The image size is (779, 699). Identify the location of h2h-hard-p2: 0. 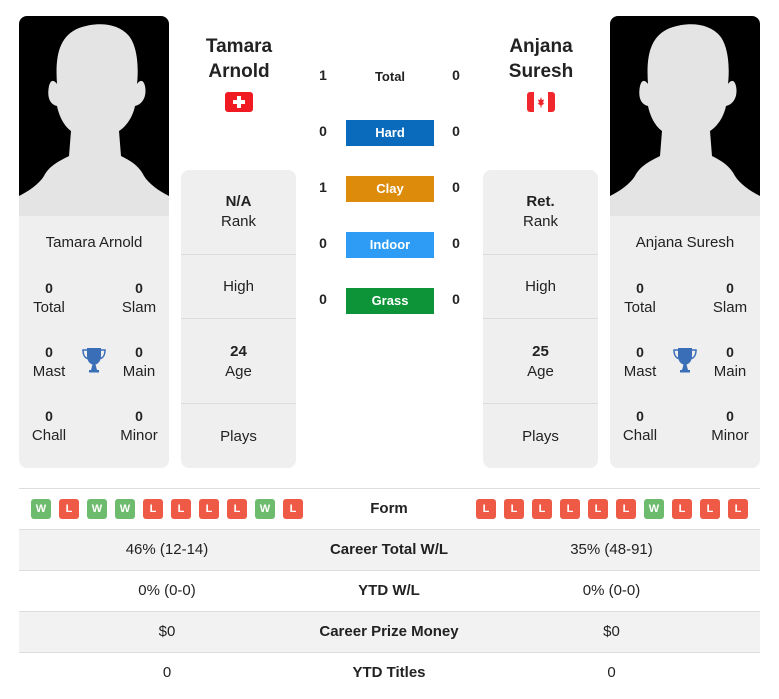
(456, 131).